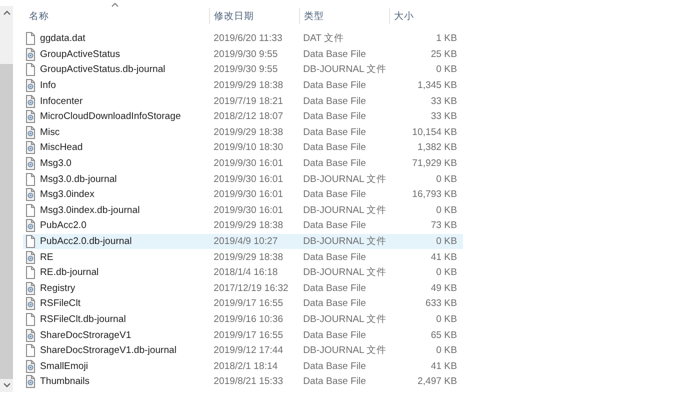  I want to click on modified-date: 2019/7/19 18:21, so click(249, 101).